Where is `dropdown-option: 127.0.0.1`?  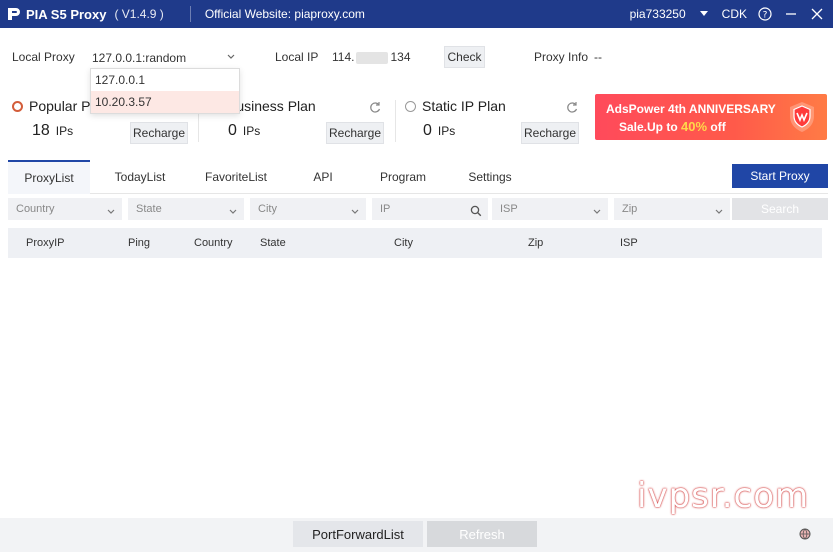 dropdown-option: 127.0.0.1 is located at coordinates (165, 80).